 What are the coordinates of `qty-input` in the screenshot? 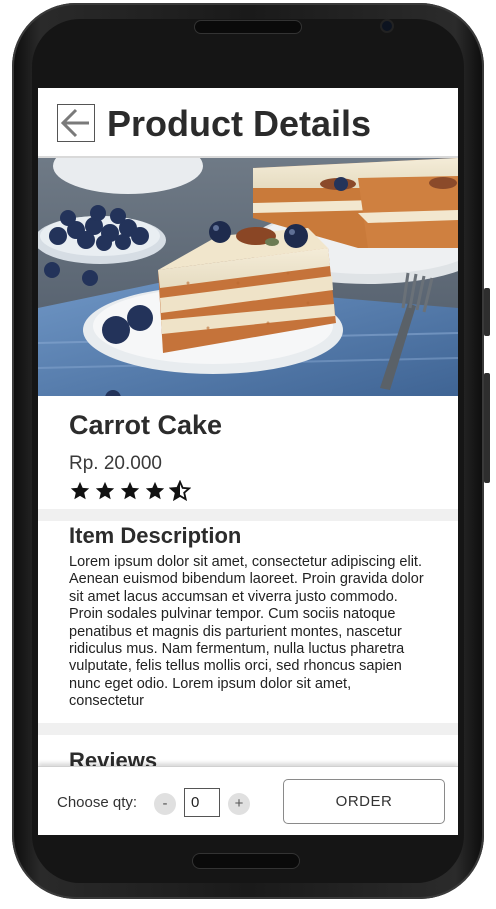 It's located at (202, 802).